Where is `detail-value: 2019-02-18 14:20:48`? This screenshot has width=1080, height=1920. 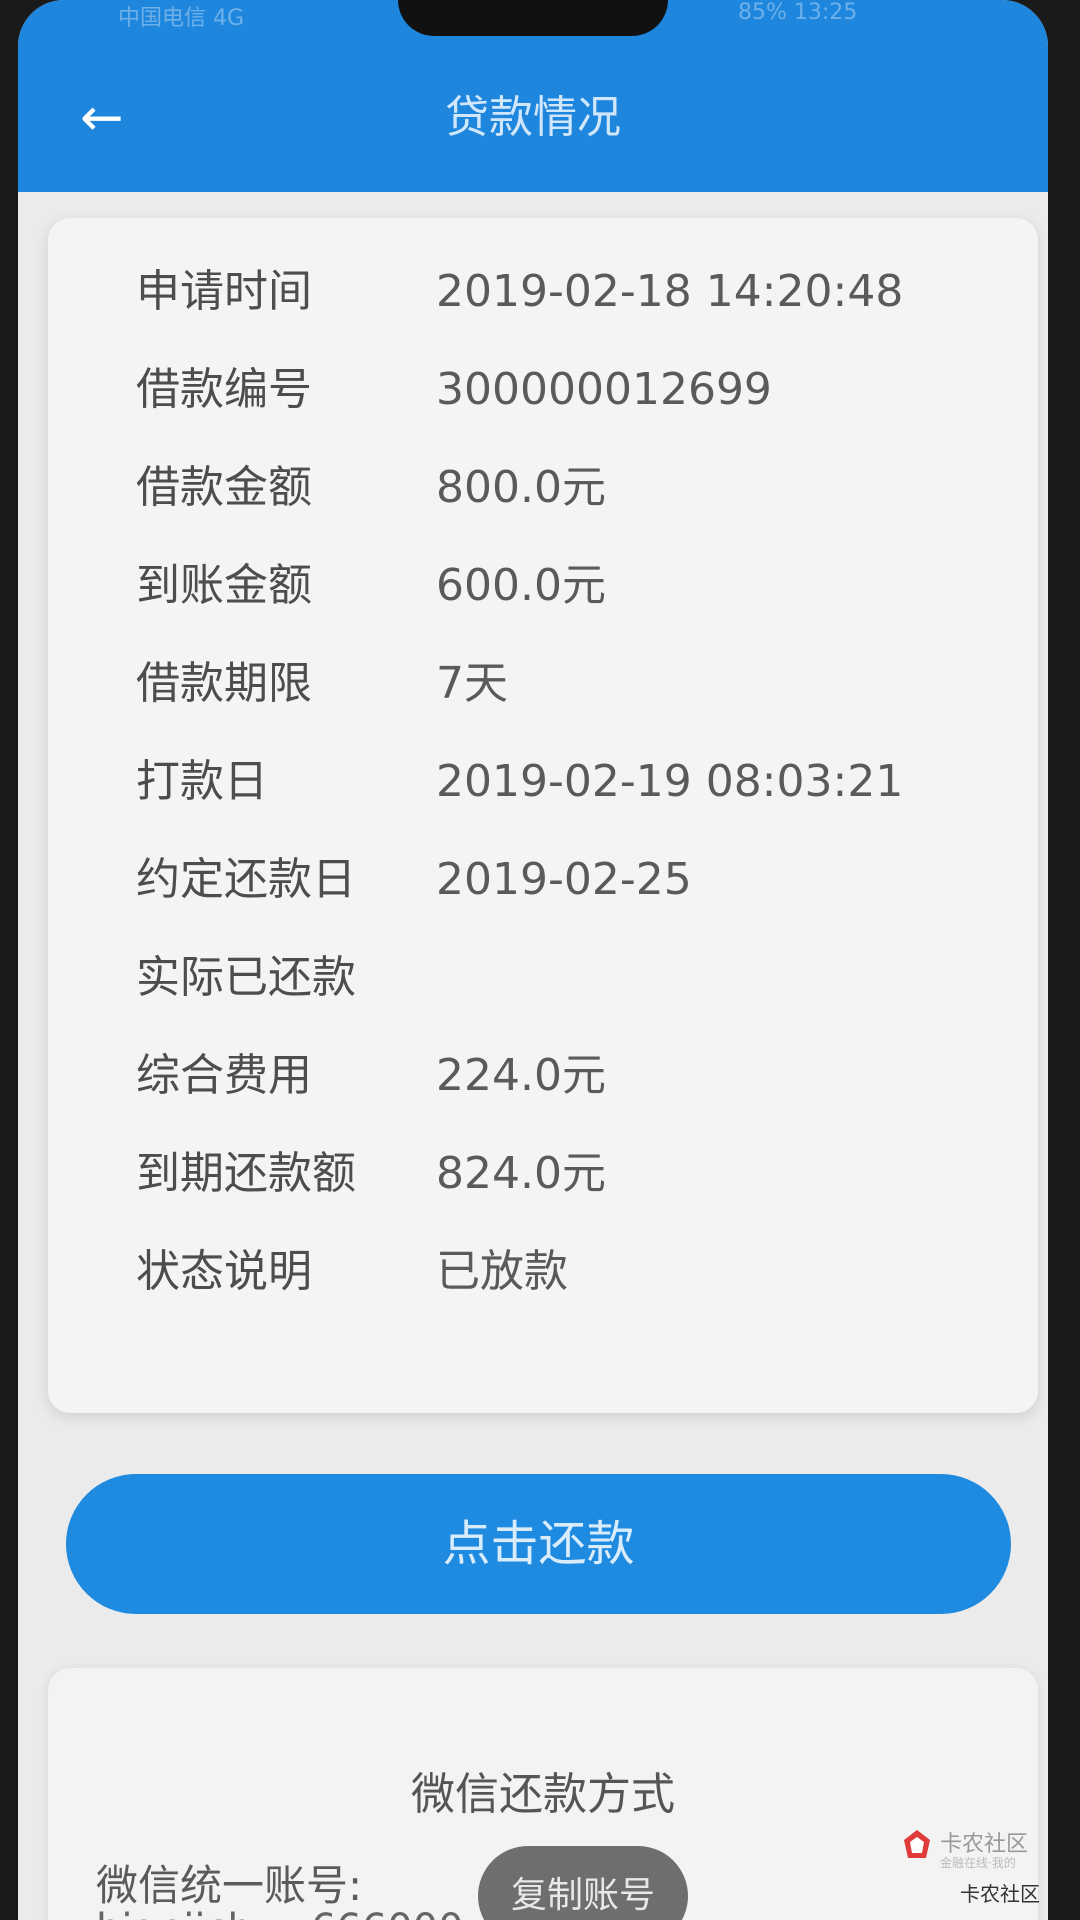 detail-value: 2019-02-18 14:20:48 is located at coordinates (670, 291).